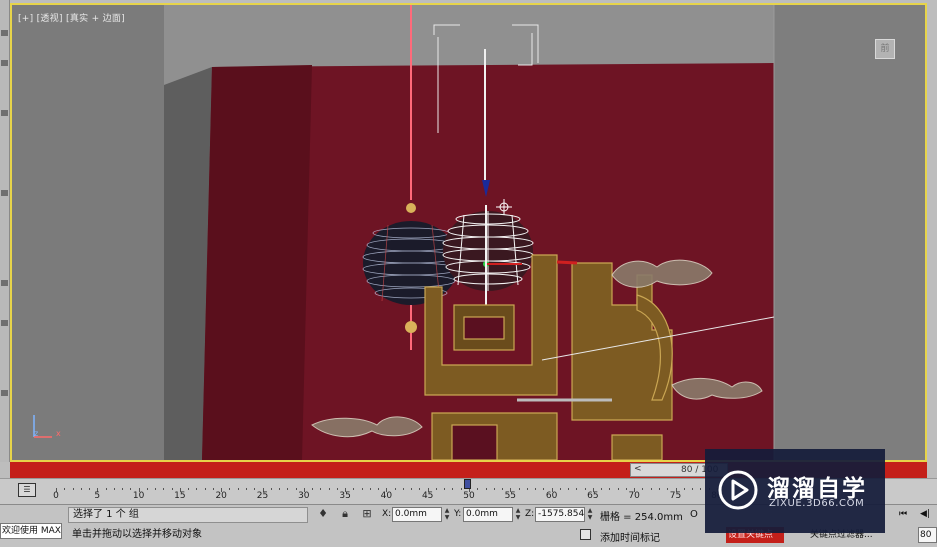  What do you see at coordinates (36, 433) in the screenshot?
I see `axis-z-label: z` at bounding box center [36, 433].